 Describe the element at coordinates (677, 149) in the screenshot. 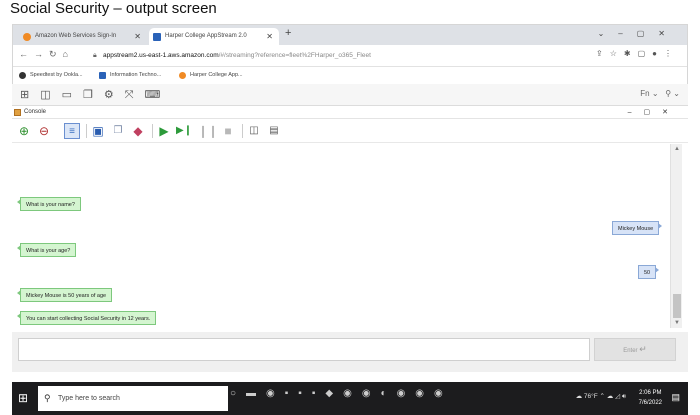

I see `scroll-up-icon: ▲` at that location.